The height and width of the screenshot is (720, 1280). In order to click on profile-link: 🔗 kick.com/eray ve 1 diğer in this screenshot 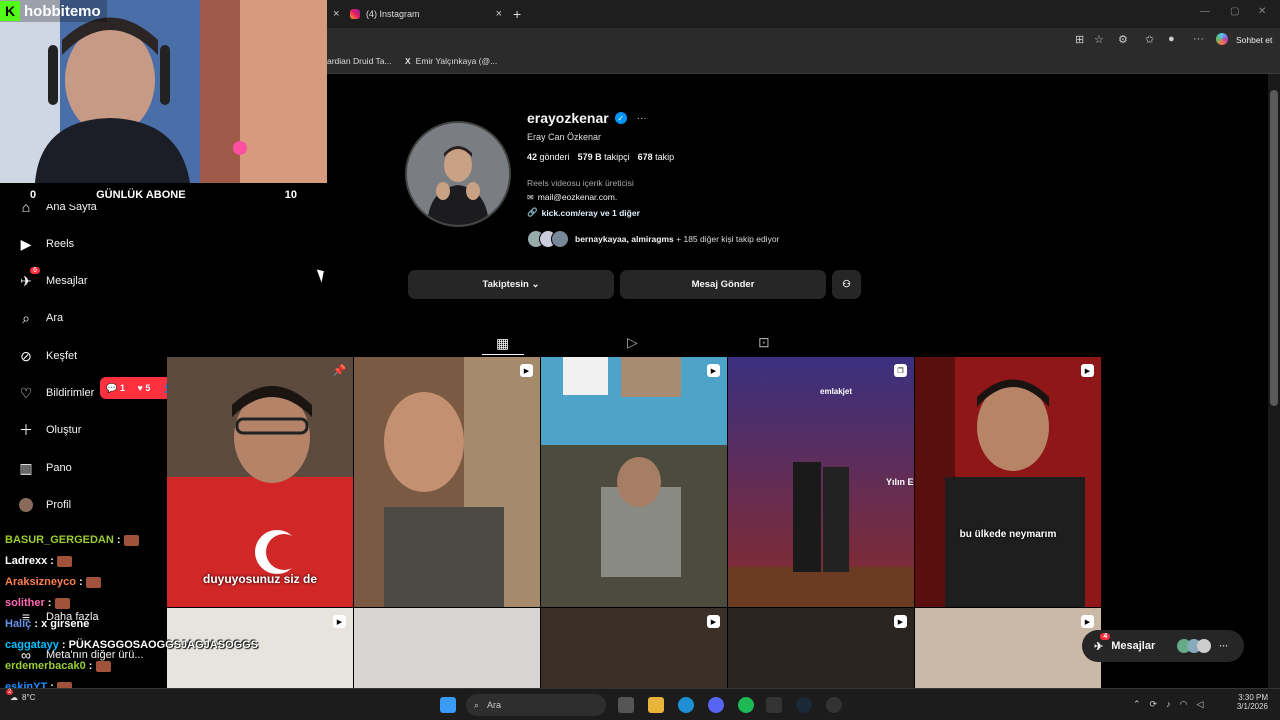, I will do `click(583, 212)`.